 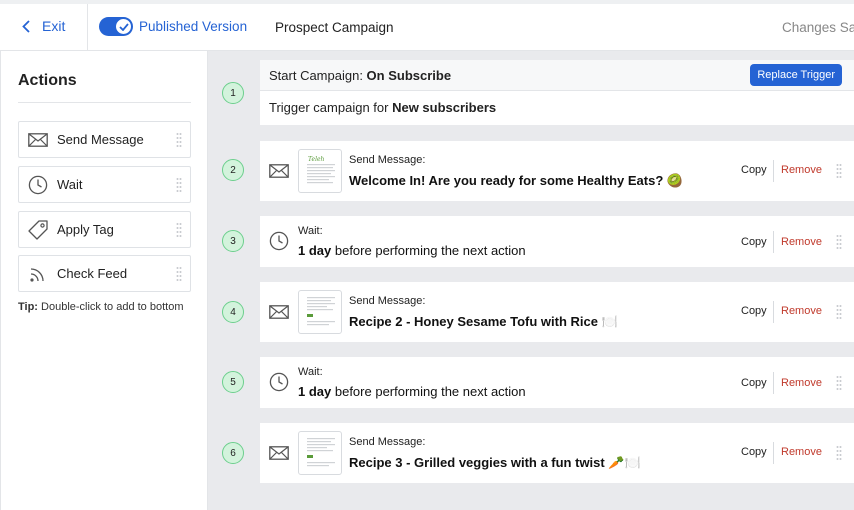 I want to click on sidebar-divider, so click(x=104, y=102).